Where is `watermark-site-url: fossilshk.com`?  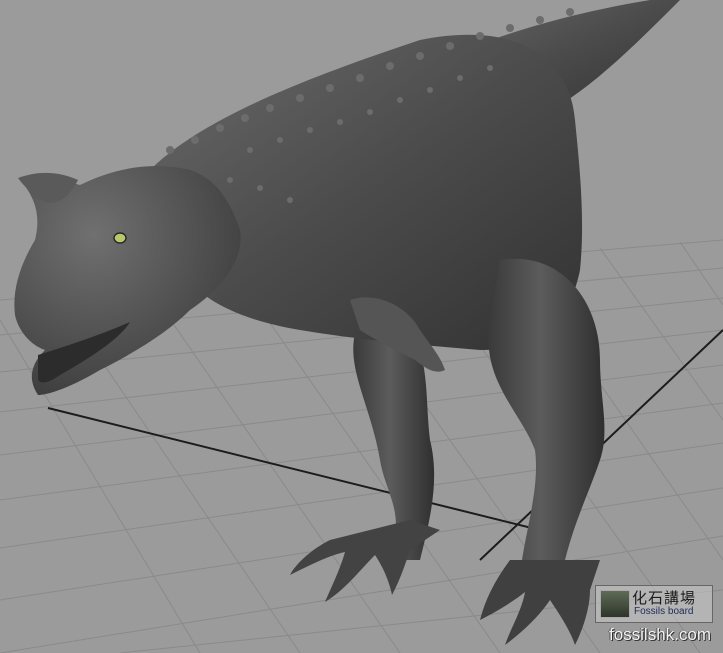
watermark-site-url: fossilshk.com is located at coordinates (659, 634).